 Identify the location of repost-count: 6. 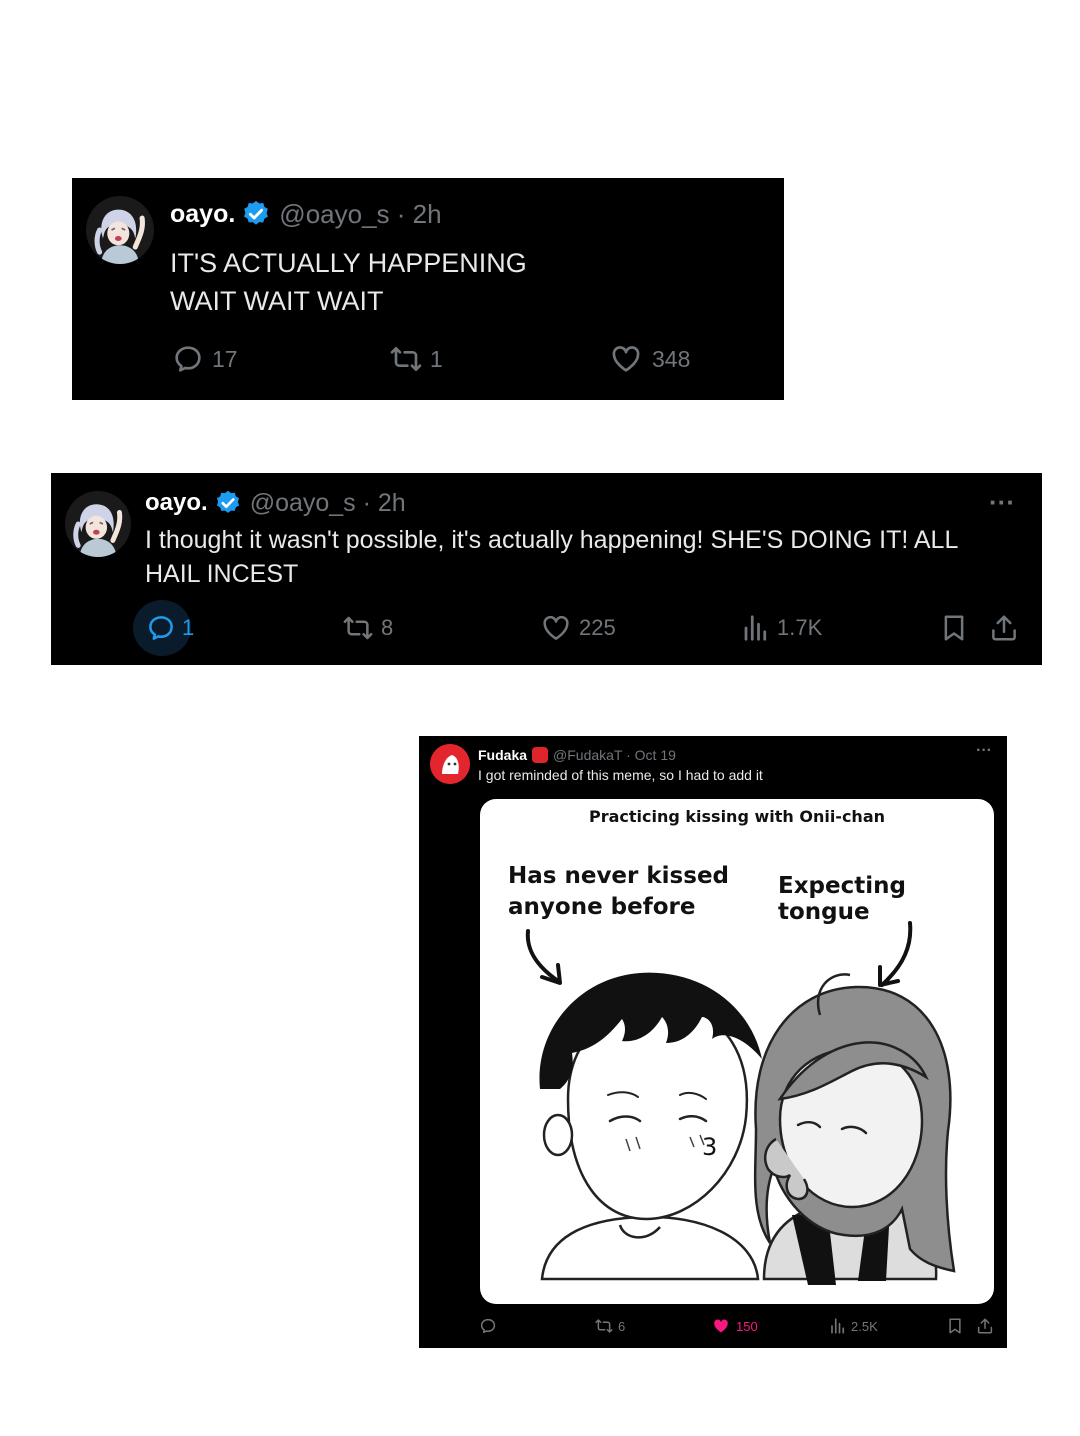
(622, 1326).